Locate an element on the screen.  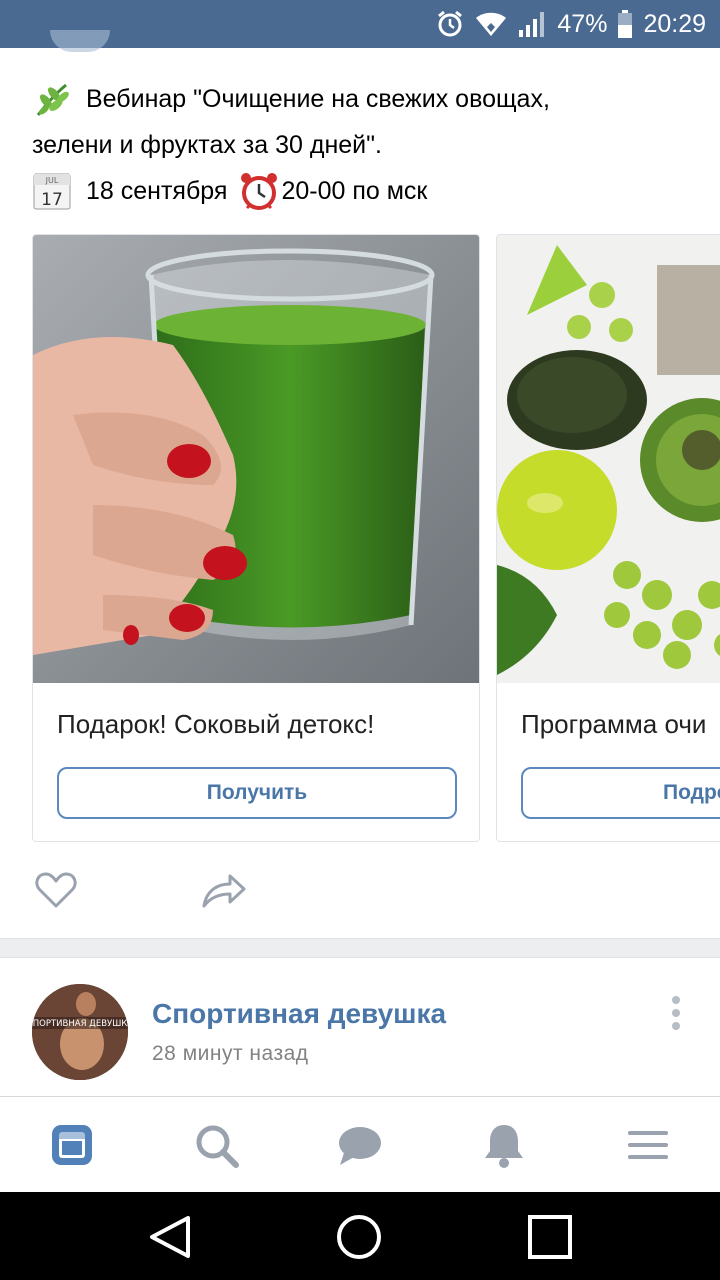
battery-icon is located at coordinates (625, 24).